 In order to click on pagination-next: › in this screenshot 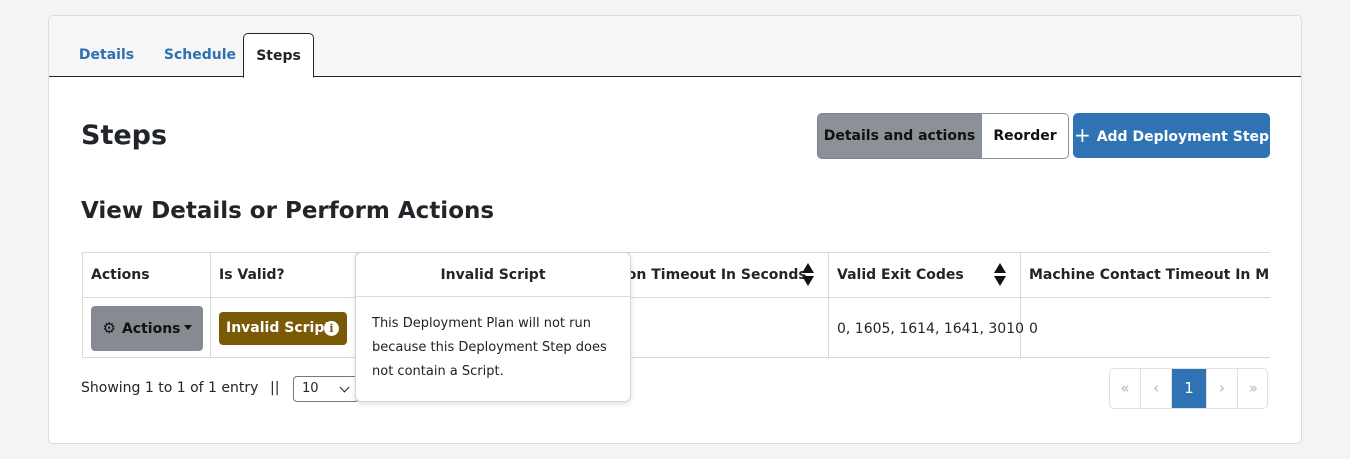, I will do `click(1222, 388)`.